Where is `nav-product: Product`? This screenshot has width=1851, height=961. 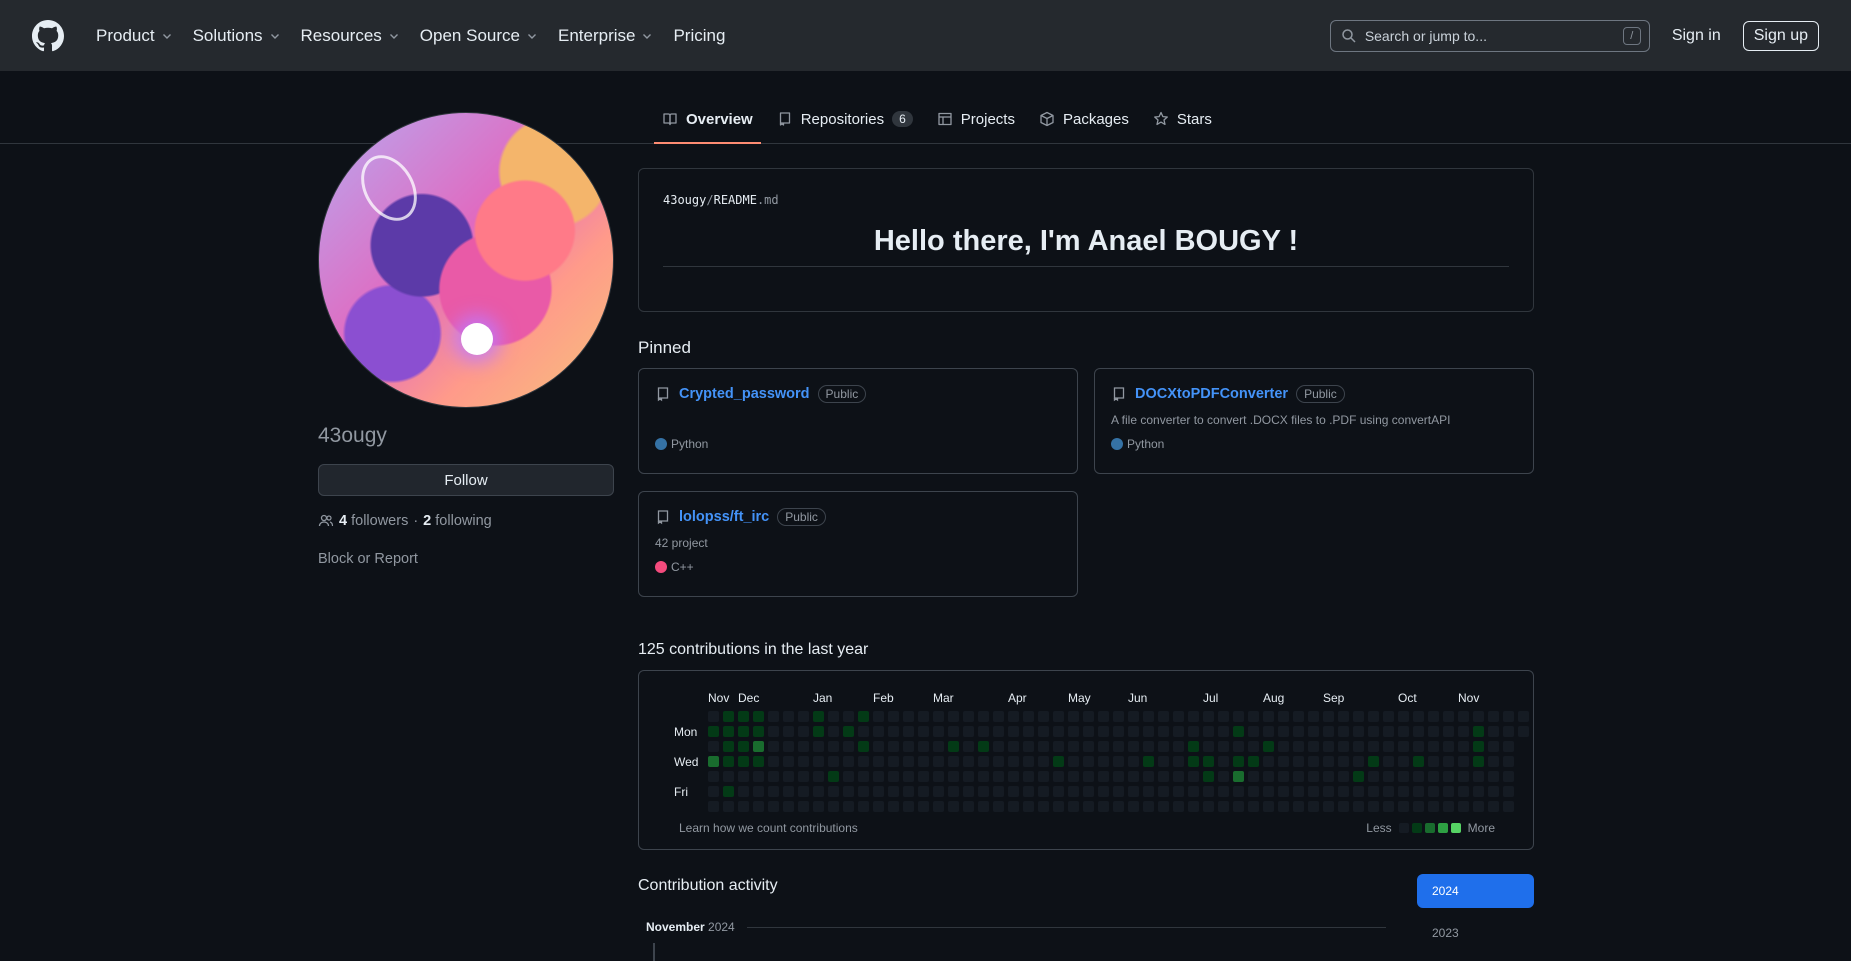
nav-product: Product is located at coordinates (134, 36).